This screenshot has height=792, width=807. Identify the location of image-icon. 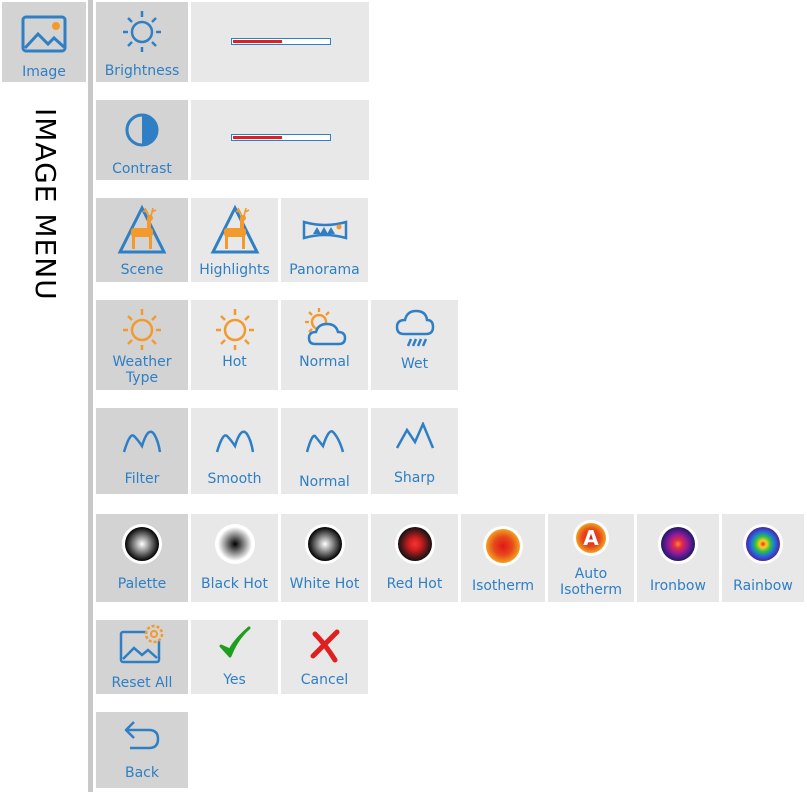
(44, 34).